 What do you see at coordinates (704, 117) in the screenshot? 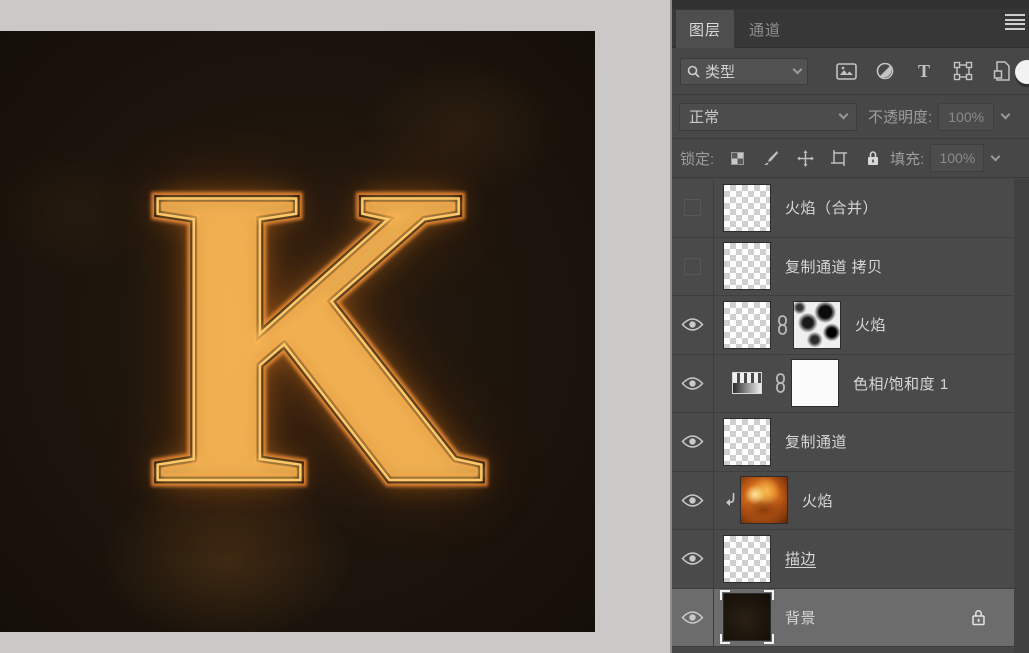
I see `blend-mode-value: 正常` at bounding box center [704, 117].